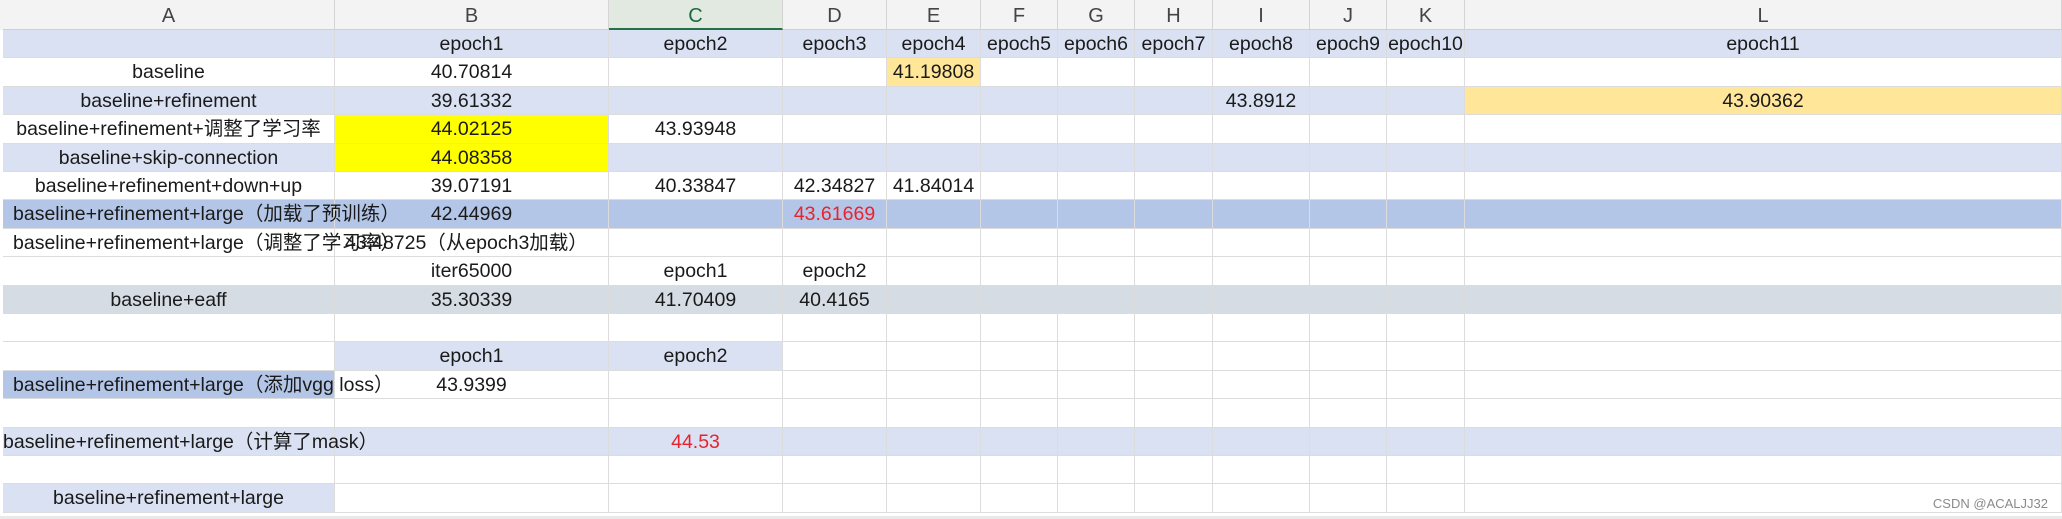  I want to click on cell-e4, so click(934, 100).